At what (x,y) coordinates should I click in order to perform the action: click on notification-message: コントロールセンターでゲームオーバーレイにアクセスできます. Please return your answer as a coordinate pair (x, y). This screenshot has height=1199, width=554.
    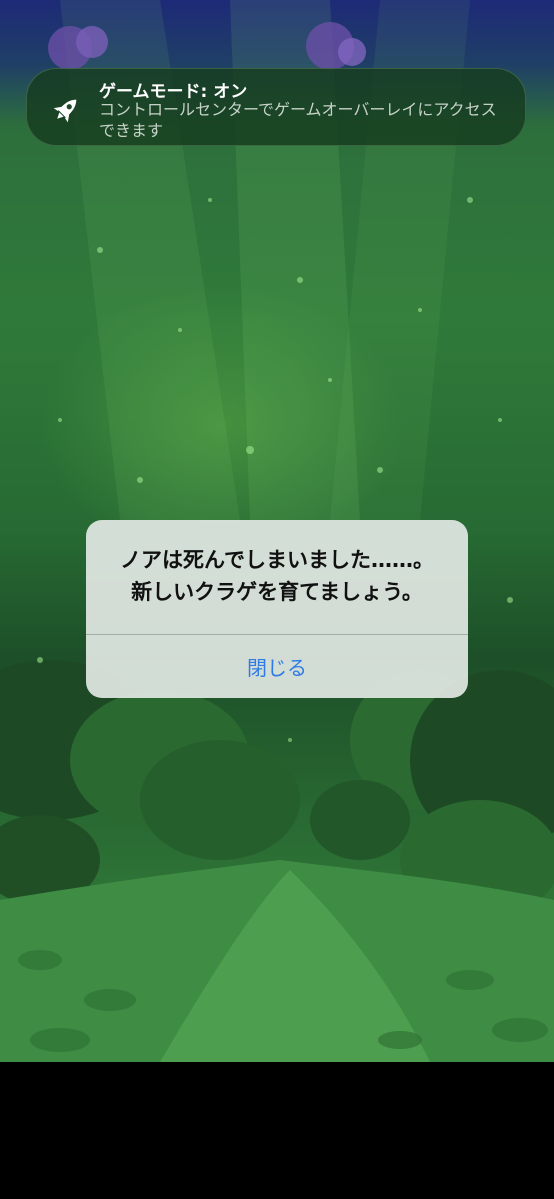
    Looking at the image, I should click on (298, 120).